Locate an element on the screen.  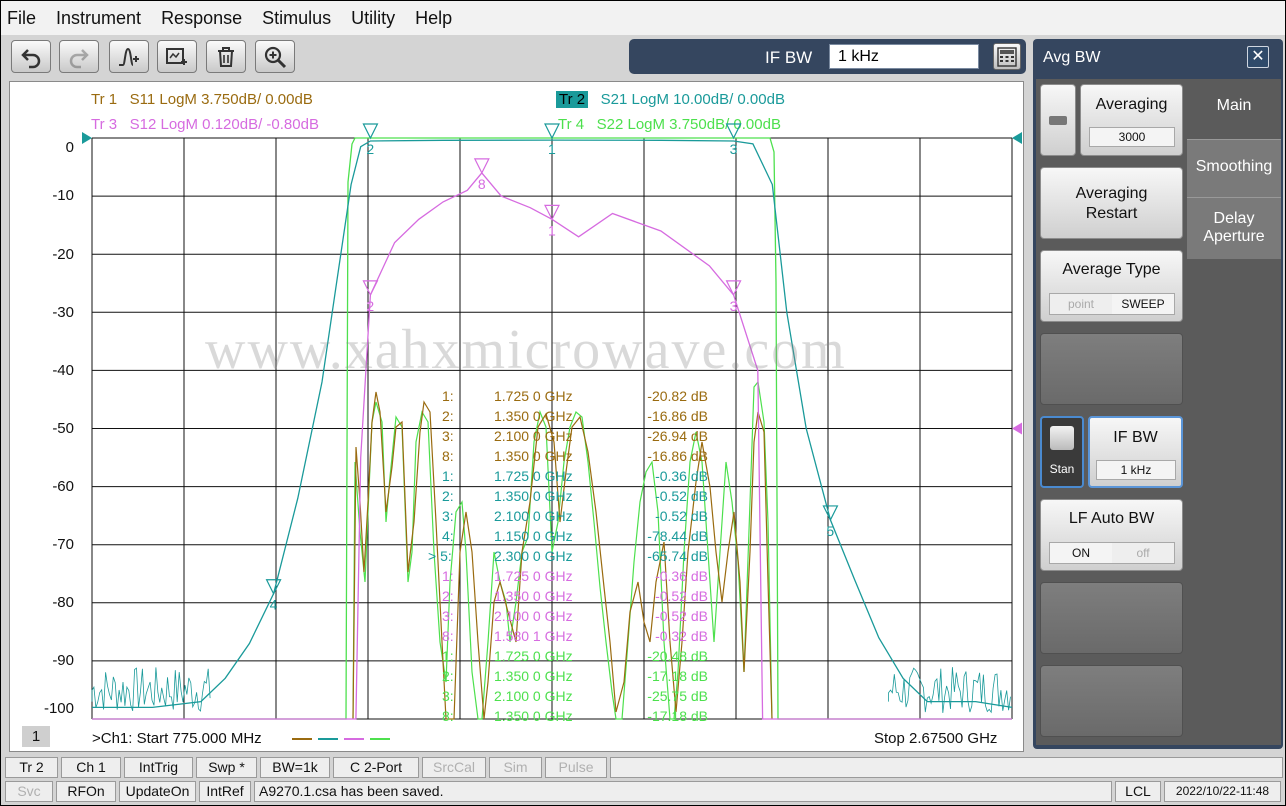
close-button: ✕ is located at coordinates (1258, 57).